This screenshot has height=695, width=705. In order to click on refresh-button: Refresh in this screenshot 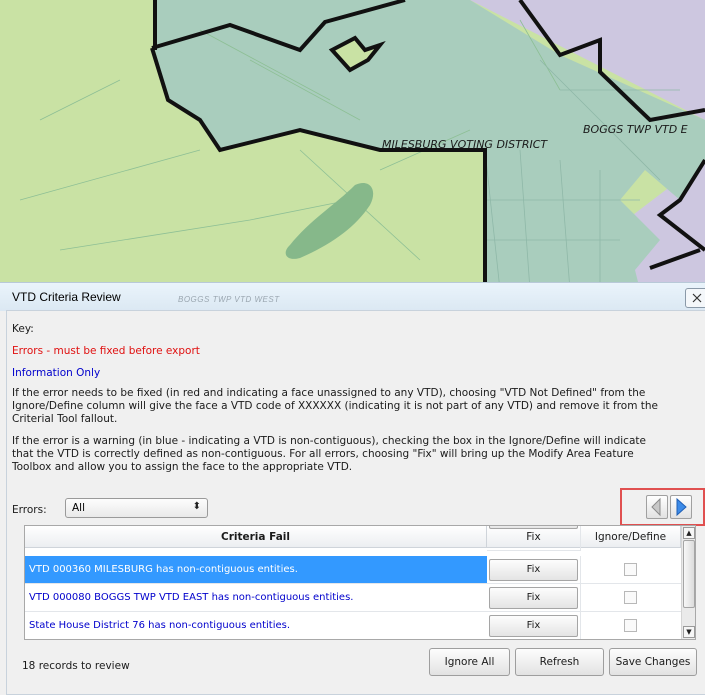, I will do `click(559, 662)`.